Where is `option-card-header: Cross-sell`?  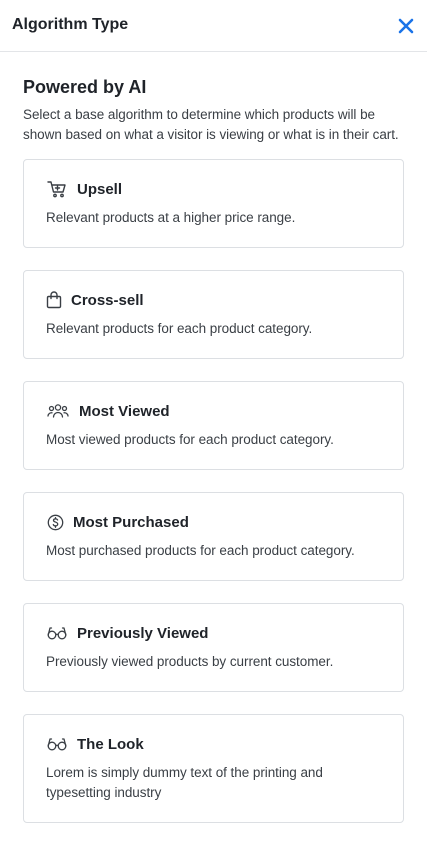
option-card-header: Cross-sell is located at coordinates (213, 300).